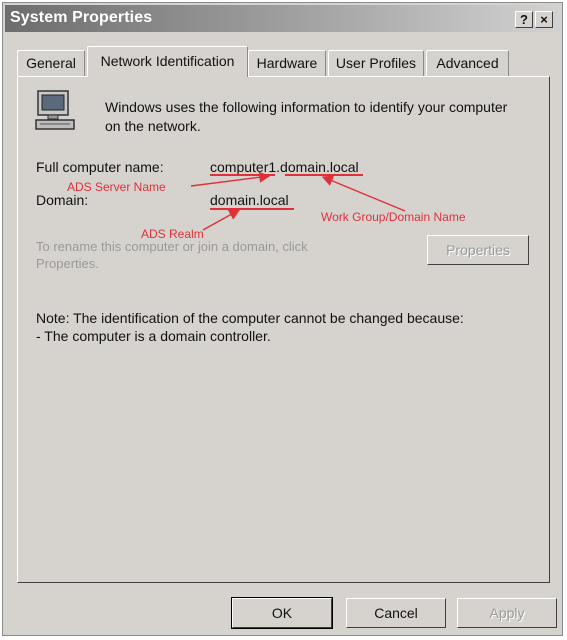 Image resolution: width=567 pixels, height=640 pixels. I want to click on full-name-value: computer1.domain.local, so click(284, 167).